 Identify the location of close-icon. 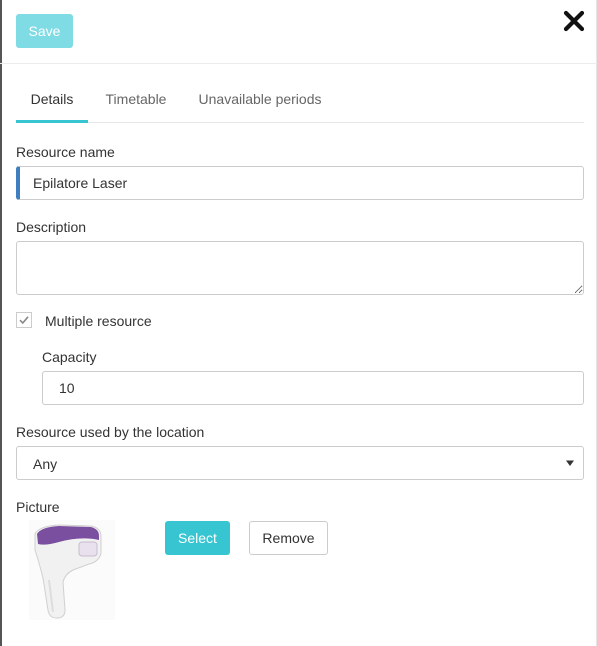
(574, 21).